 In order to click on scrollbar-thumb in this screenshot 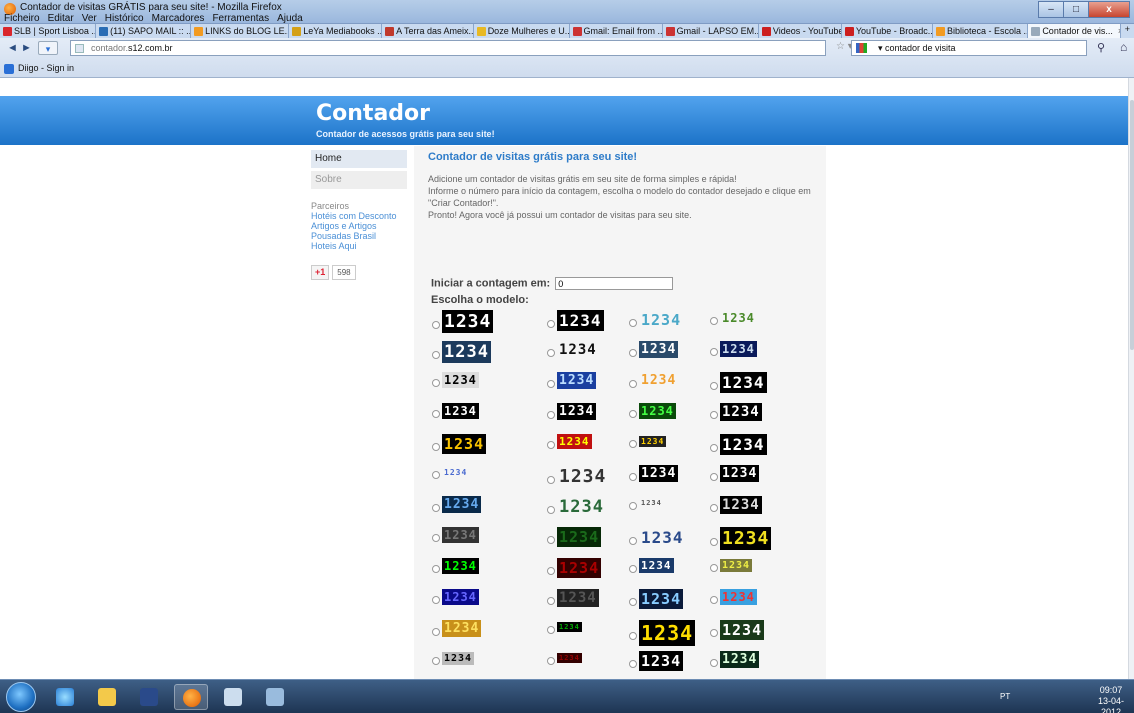, I will do `click(1132, 225)`.